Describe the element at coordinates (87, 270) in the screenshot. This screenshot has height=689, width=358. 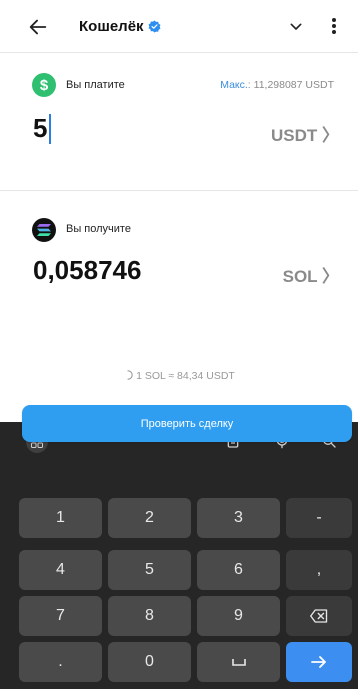
I see `receive-amount: 0,058746` at that location.